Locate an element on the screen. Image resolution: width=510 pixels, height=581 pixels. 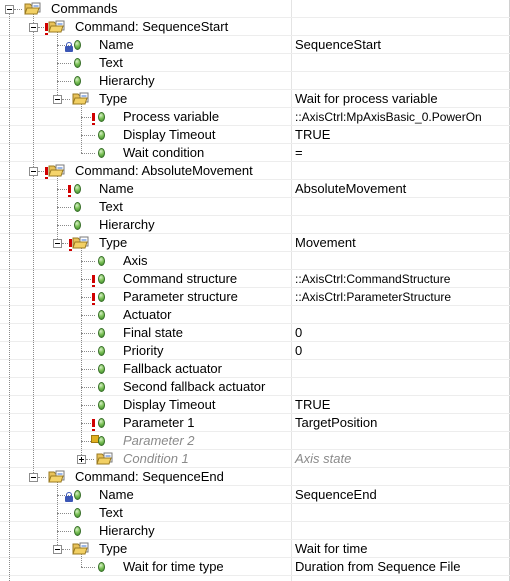
property-label: Hierarchy is located at coordinates (127, 530).